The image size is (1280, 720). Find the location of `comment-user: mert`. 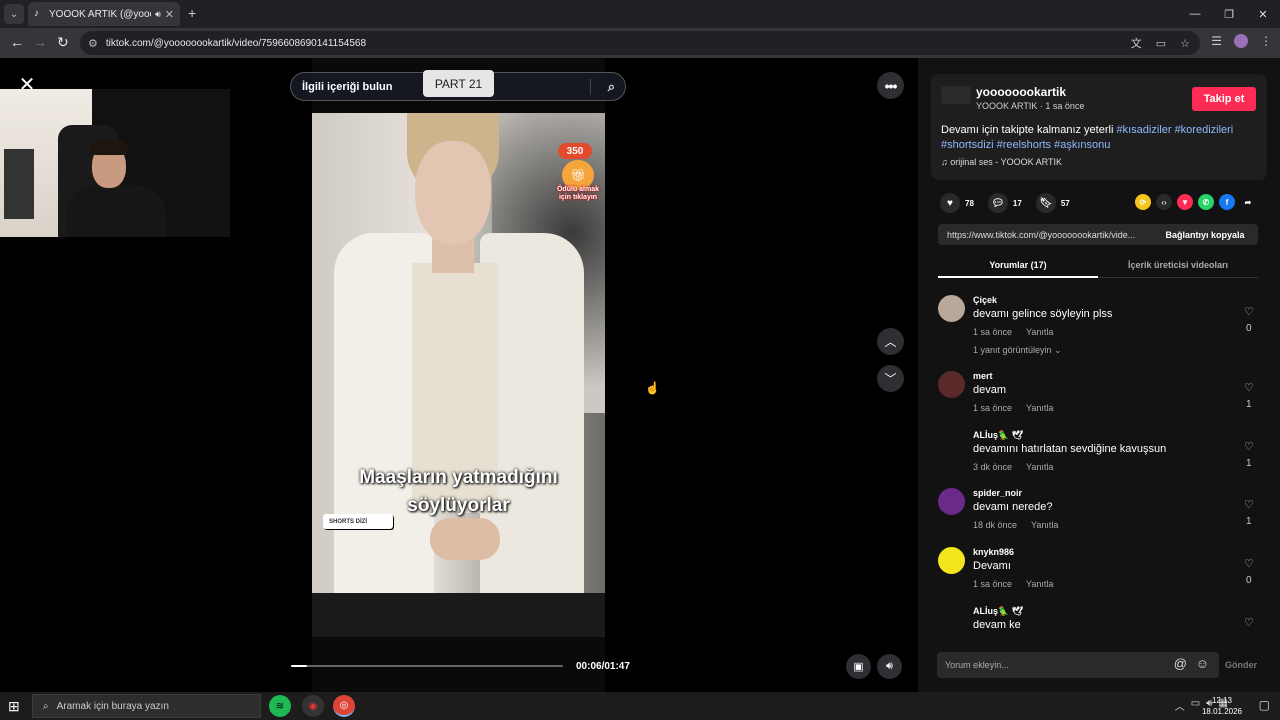

comment-user: mert is located at coordinates (983, 376).